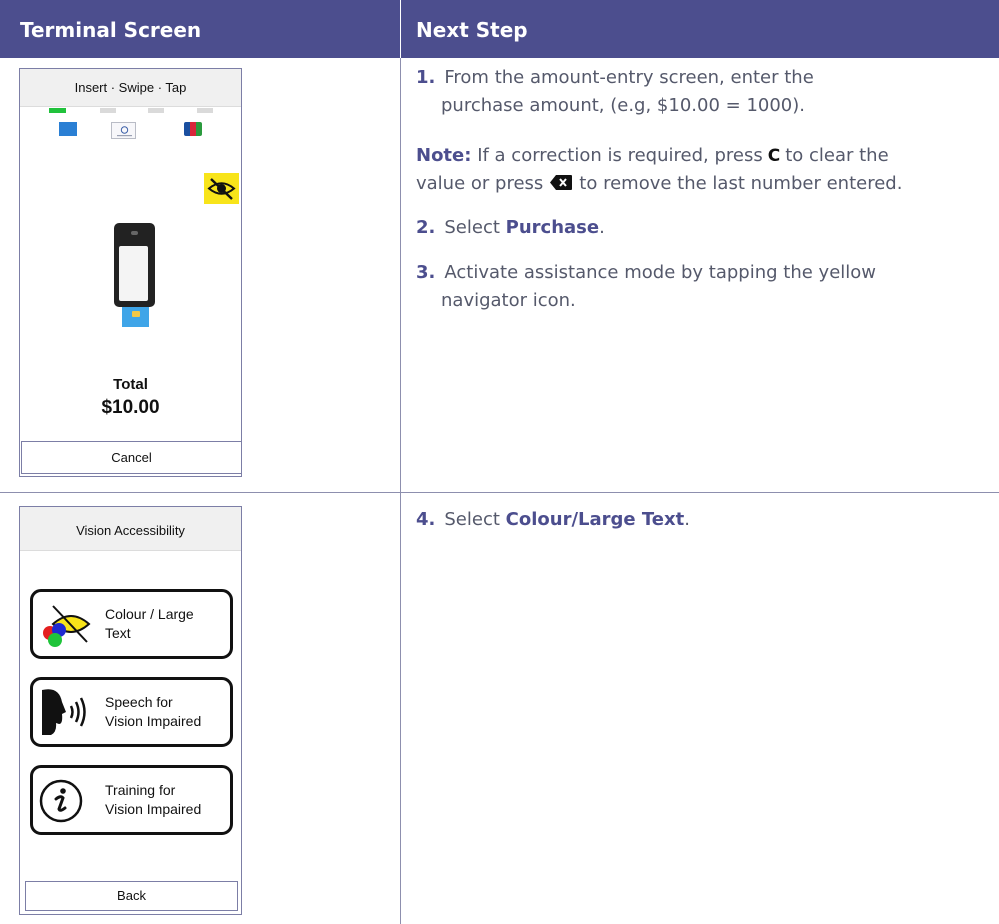  I want to click on device-screen, so click(133, 273).